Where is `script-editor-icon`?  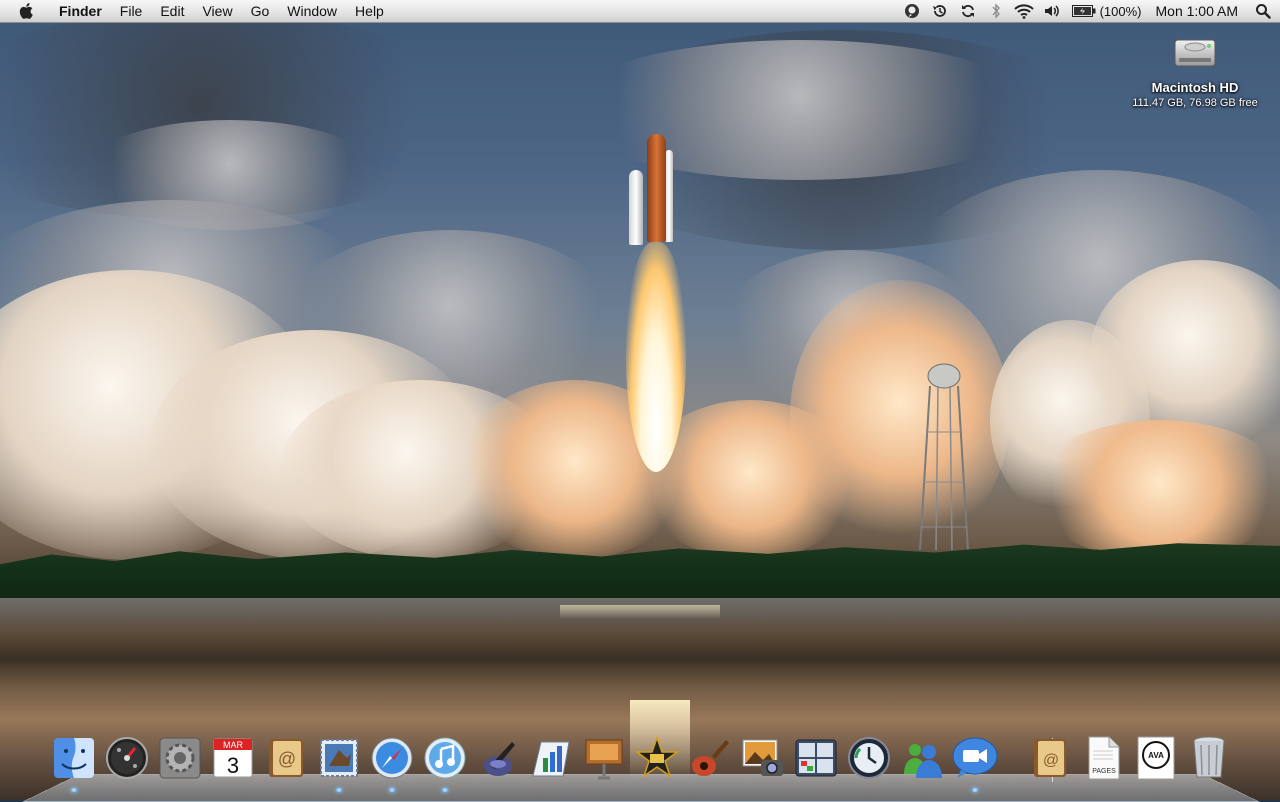
script-editor-icon is located at coordinates (499, 759).